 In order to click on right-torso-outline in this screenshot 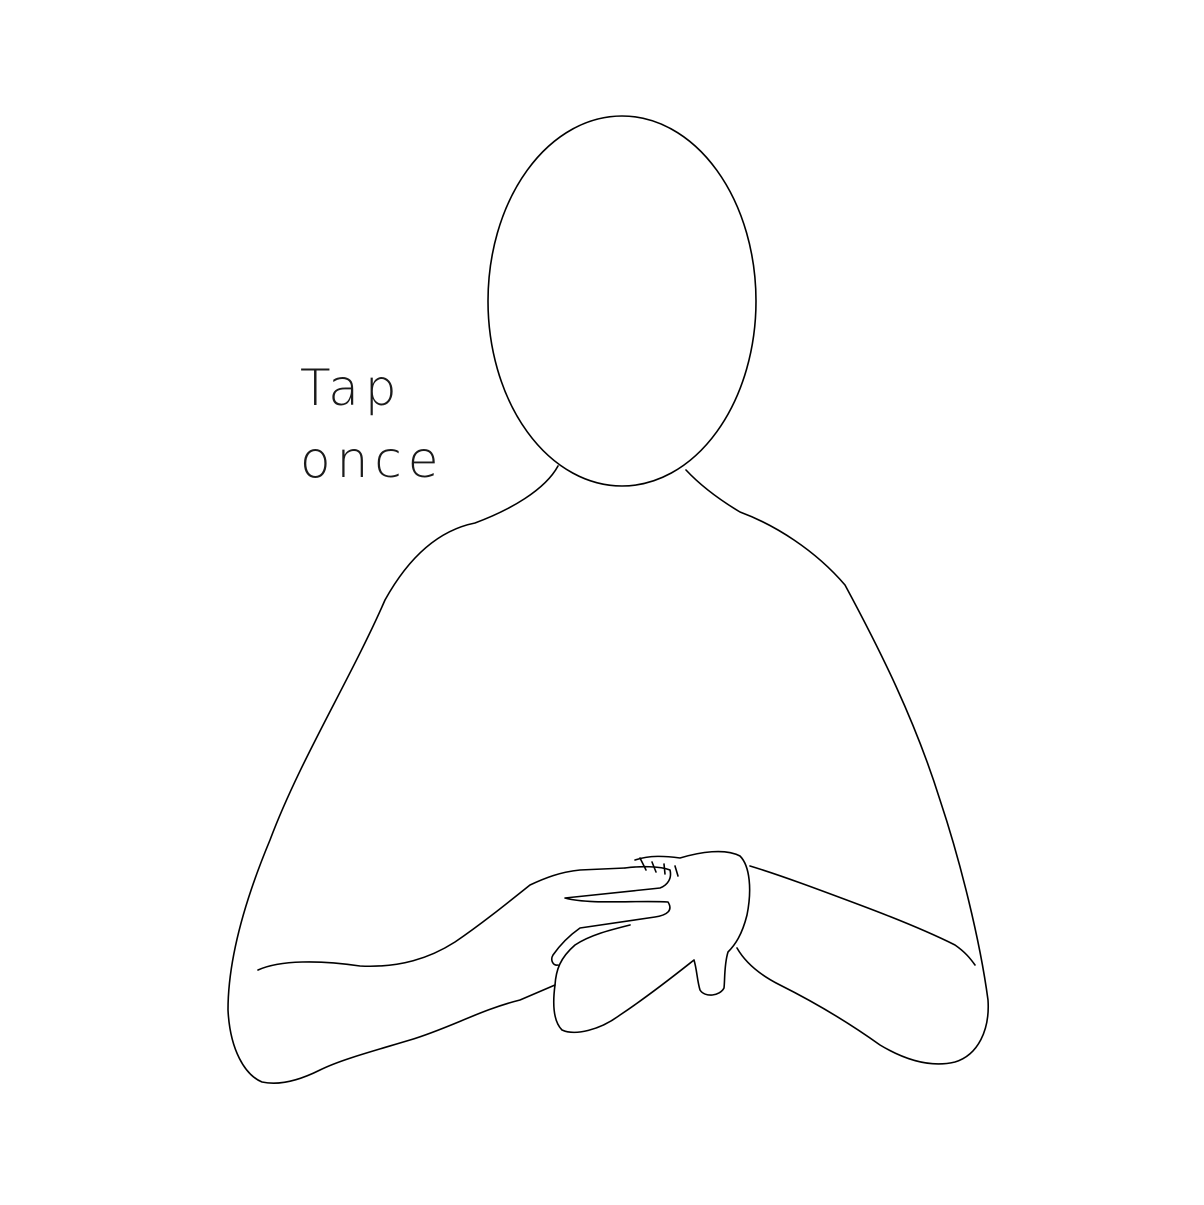, I will do `click(837, 767)`.